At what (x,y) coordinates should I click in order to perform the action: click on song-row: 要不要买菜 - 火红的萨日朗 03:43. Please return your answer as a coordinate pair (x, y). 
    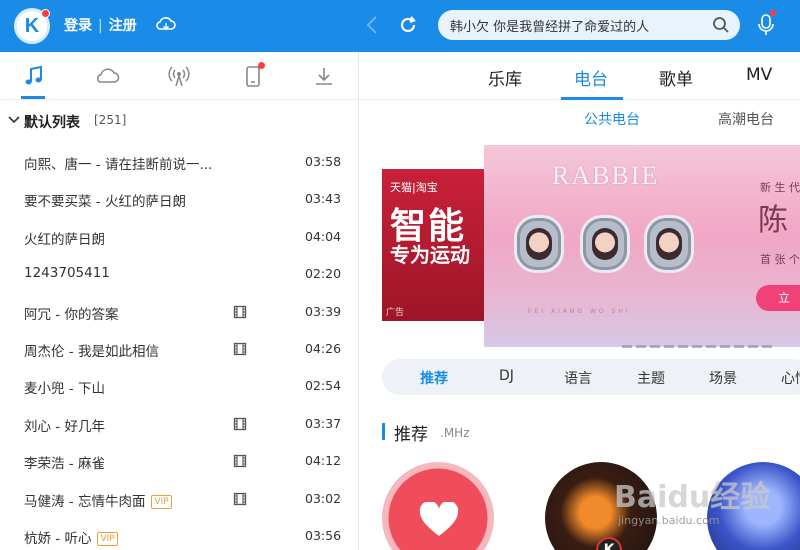
    Looking at the image, I should click on (179, 199).